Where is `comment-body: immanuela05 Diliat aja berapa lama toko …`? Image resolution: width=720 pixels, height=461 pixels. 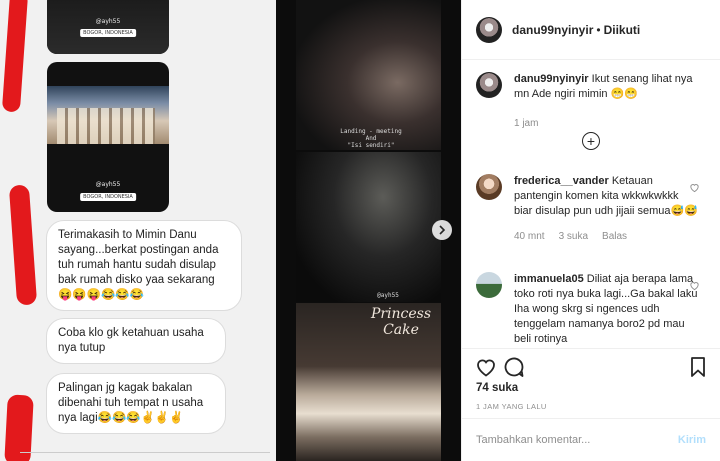 comment-body: immanuela05 Diliat aja berapa lama toko … is located at coordinates (606, 309).